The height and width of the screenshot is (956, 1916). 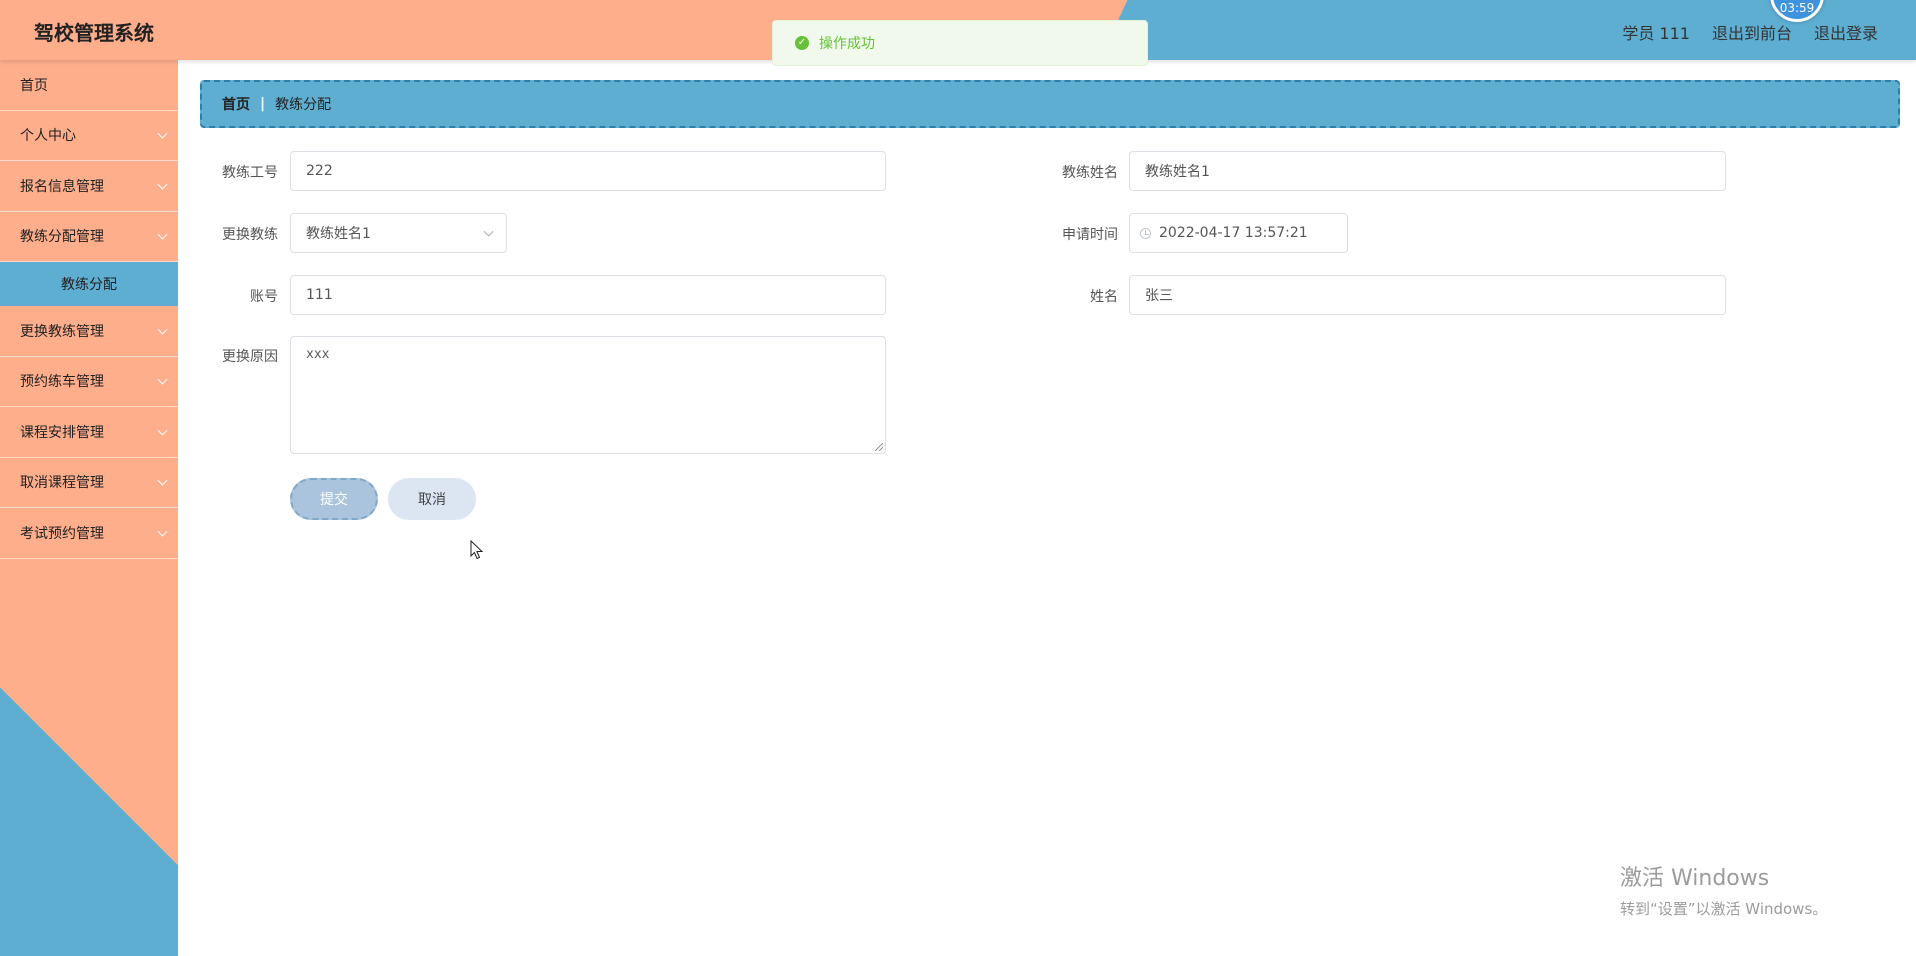 I want to click on sidebar-item-course-schedule: 课程安排管理, so click(x=89, y=432).